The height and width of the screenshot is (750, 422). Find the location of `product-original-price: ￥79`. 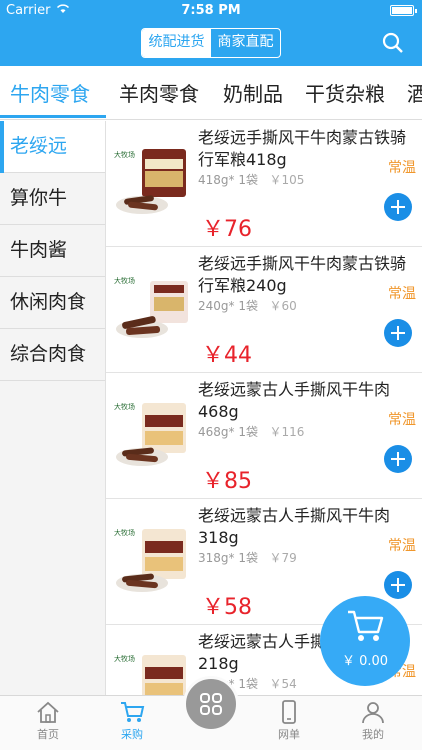

product-original-price: ￥79 is located at coordinates (283, 558).